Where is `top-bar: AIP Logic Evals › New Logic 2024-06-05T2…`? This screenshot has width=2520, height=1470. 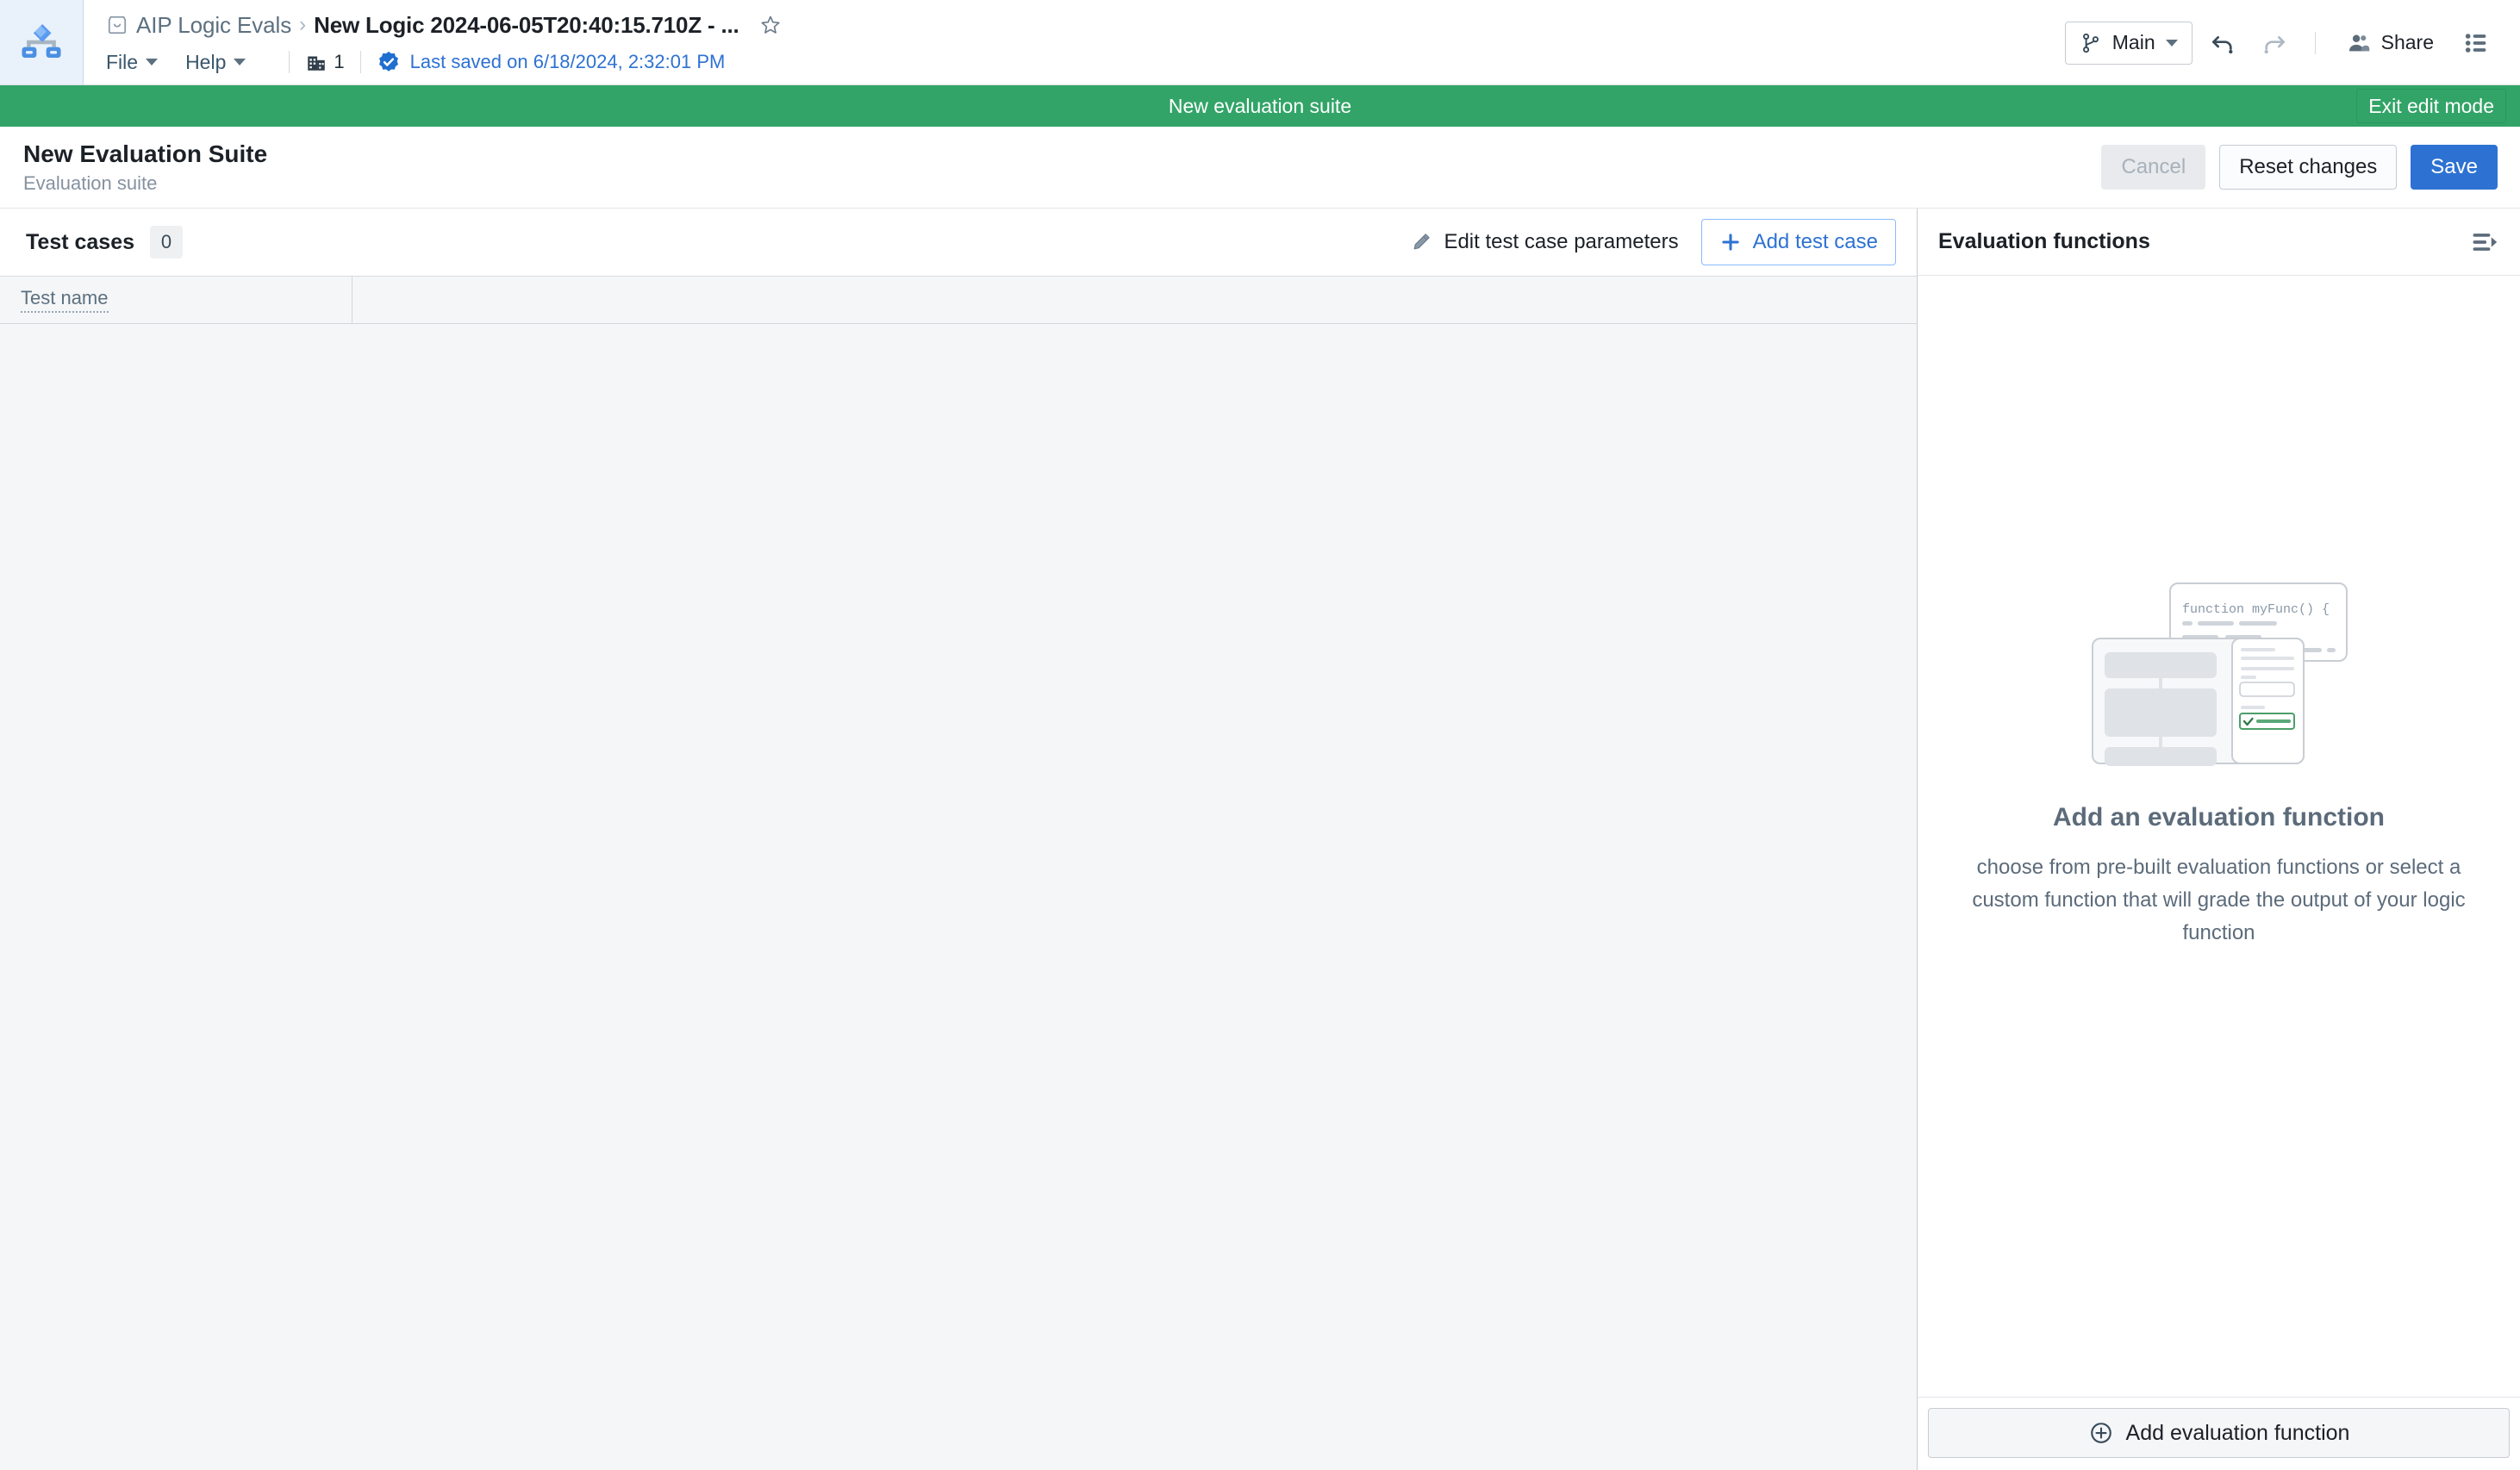 top-bar: AIP Logic Evals › New Logic 2024-06-05T2… is located at coordinates (1260, 42).